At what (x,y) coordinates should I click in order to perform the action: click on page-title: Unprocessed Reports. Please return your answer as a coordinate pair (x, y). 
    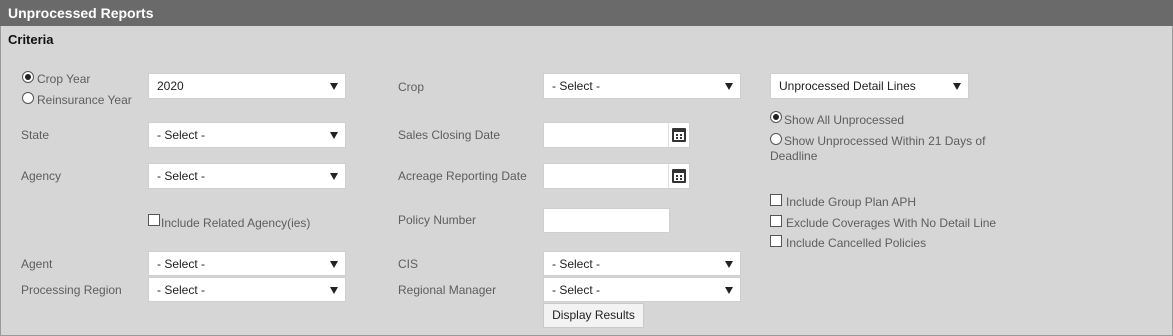
    Looking at the image, I should click on (586, 13).